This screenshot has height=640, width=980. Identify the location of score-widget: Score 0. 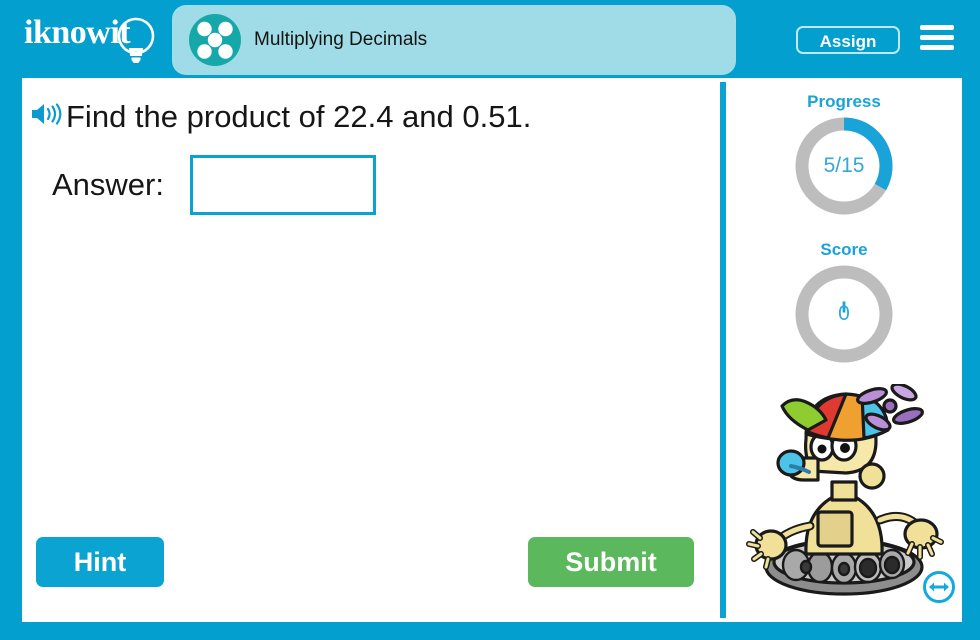
(844, 303).